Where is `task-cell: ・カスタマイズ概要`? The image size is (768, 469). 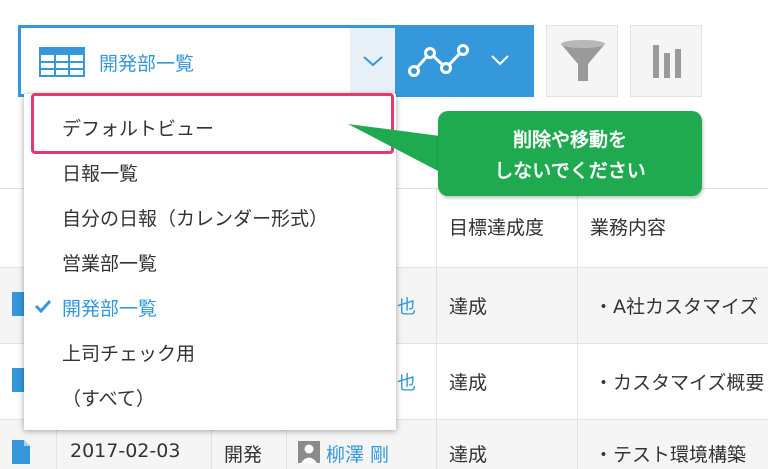
task-cell: ・カスタマイズ概要 is located at coordinates (679, 383).